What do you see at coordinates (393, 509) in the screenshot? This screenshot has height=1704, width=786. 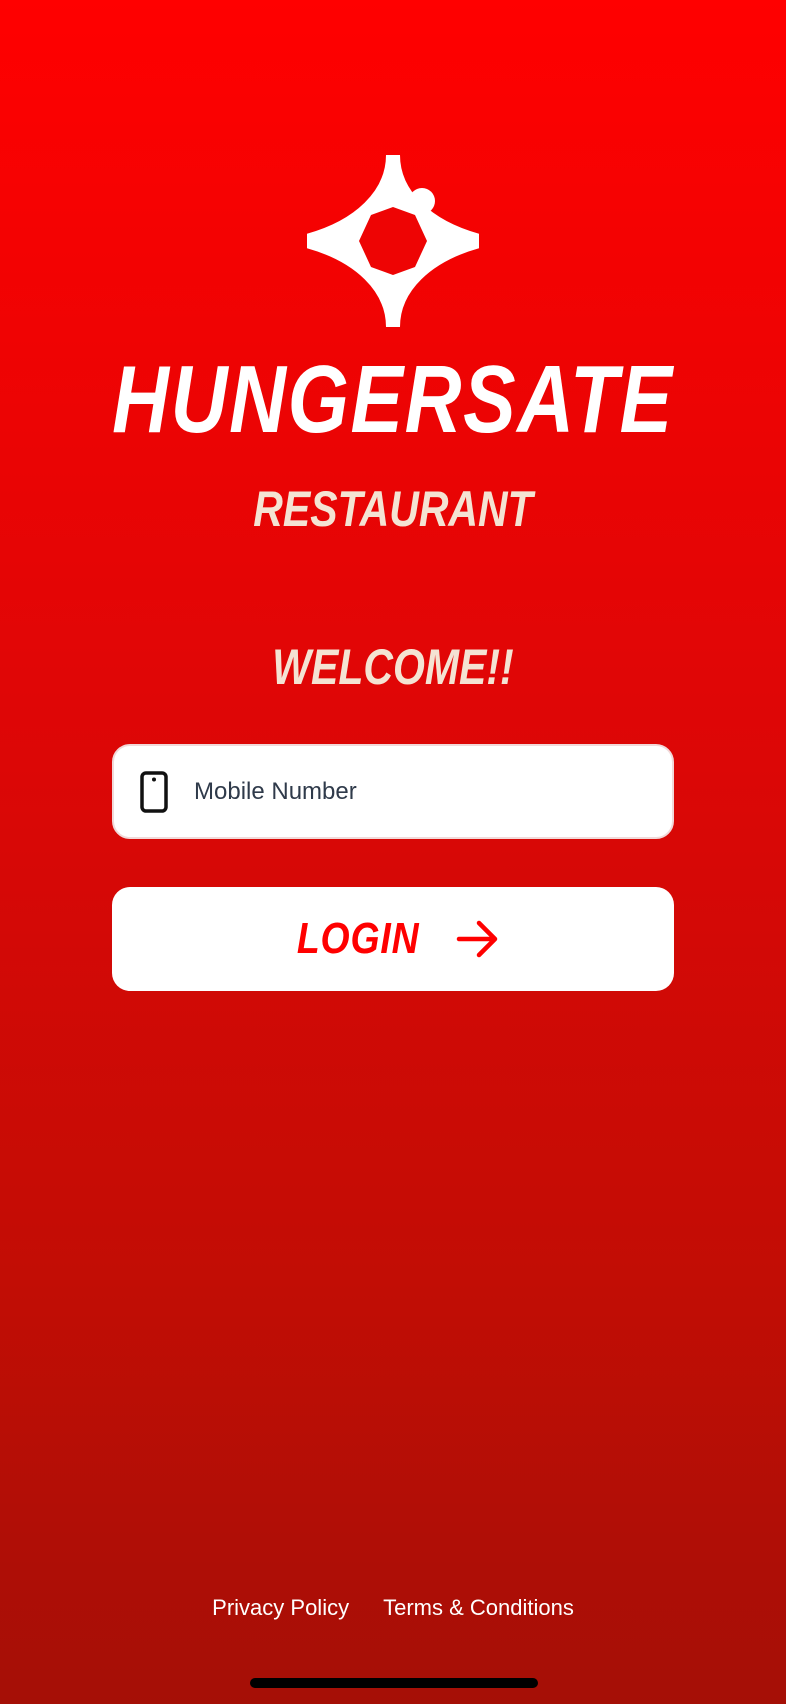 I see `brand-subtitle: RESTAURANT` at bounding box center [393, 509].